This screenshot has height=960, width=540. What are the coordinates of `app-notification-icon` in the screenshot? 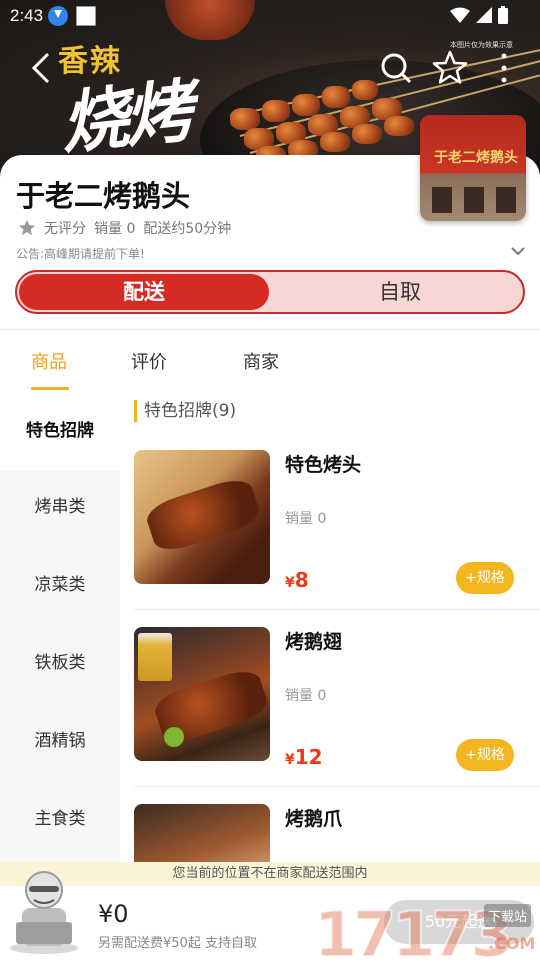 It's located at (86, 16).